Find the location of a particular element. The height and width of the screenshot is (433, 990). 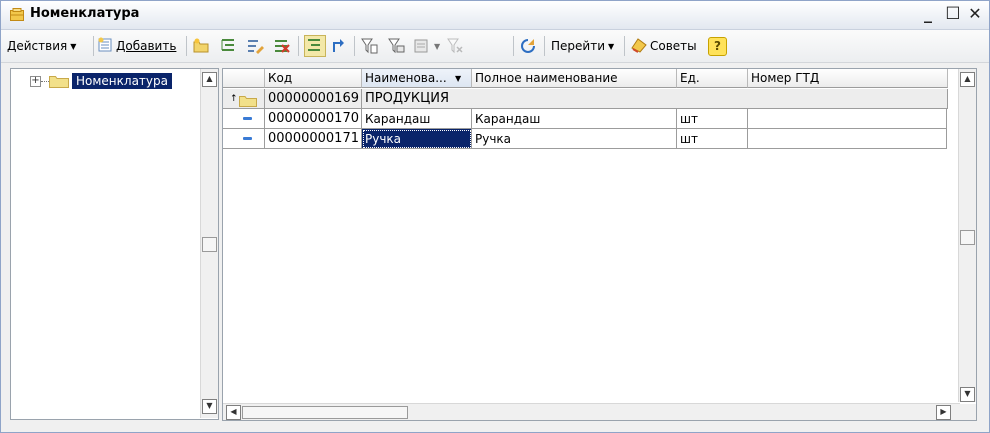

filter-icon is located at coordinates (369, 46).